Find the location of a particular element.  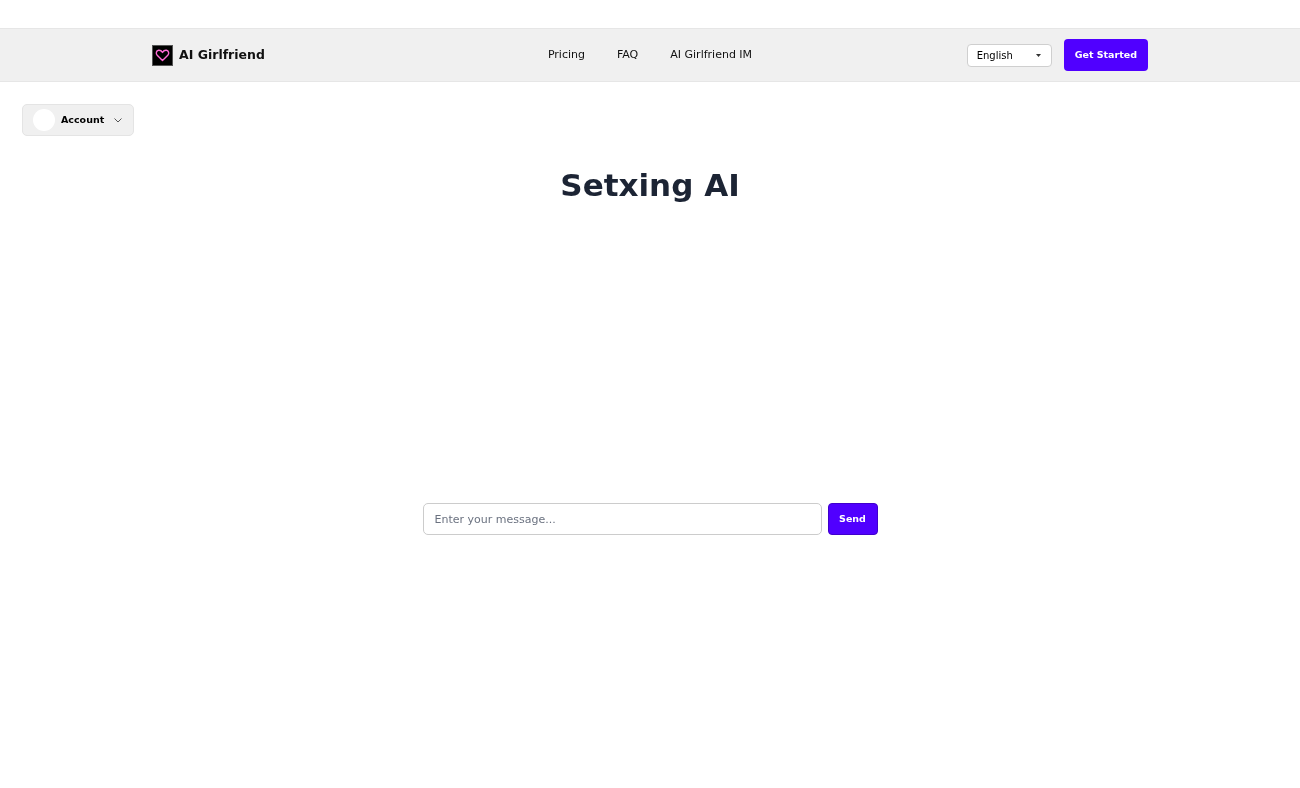

send-button: Send is located at coordinates (852, 519).